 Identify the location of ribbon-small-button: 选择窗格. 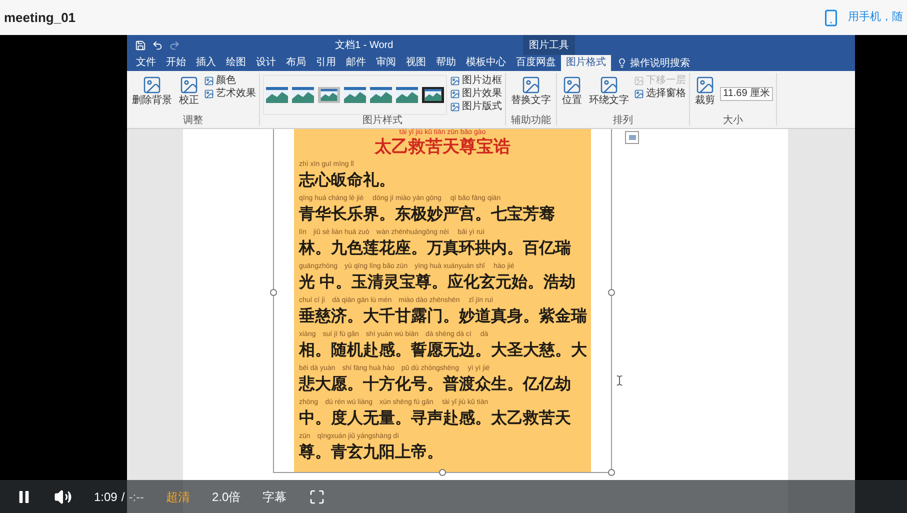
(660, 93).